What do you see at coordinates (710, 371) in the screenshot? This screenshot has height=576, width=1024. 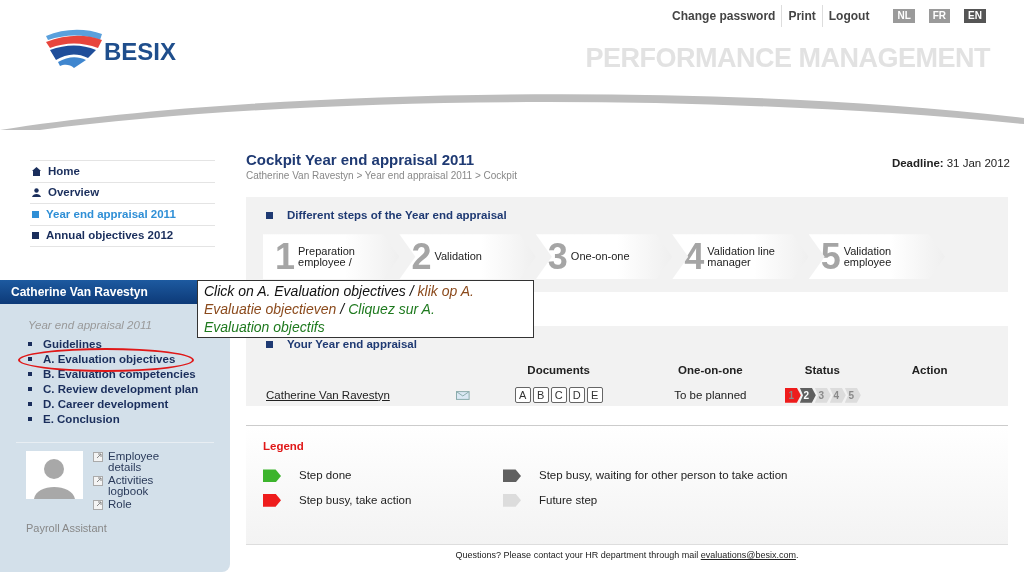 I see `column-header: One-on-one` at bounding box center [710, 371].